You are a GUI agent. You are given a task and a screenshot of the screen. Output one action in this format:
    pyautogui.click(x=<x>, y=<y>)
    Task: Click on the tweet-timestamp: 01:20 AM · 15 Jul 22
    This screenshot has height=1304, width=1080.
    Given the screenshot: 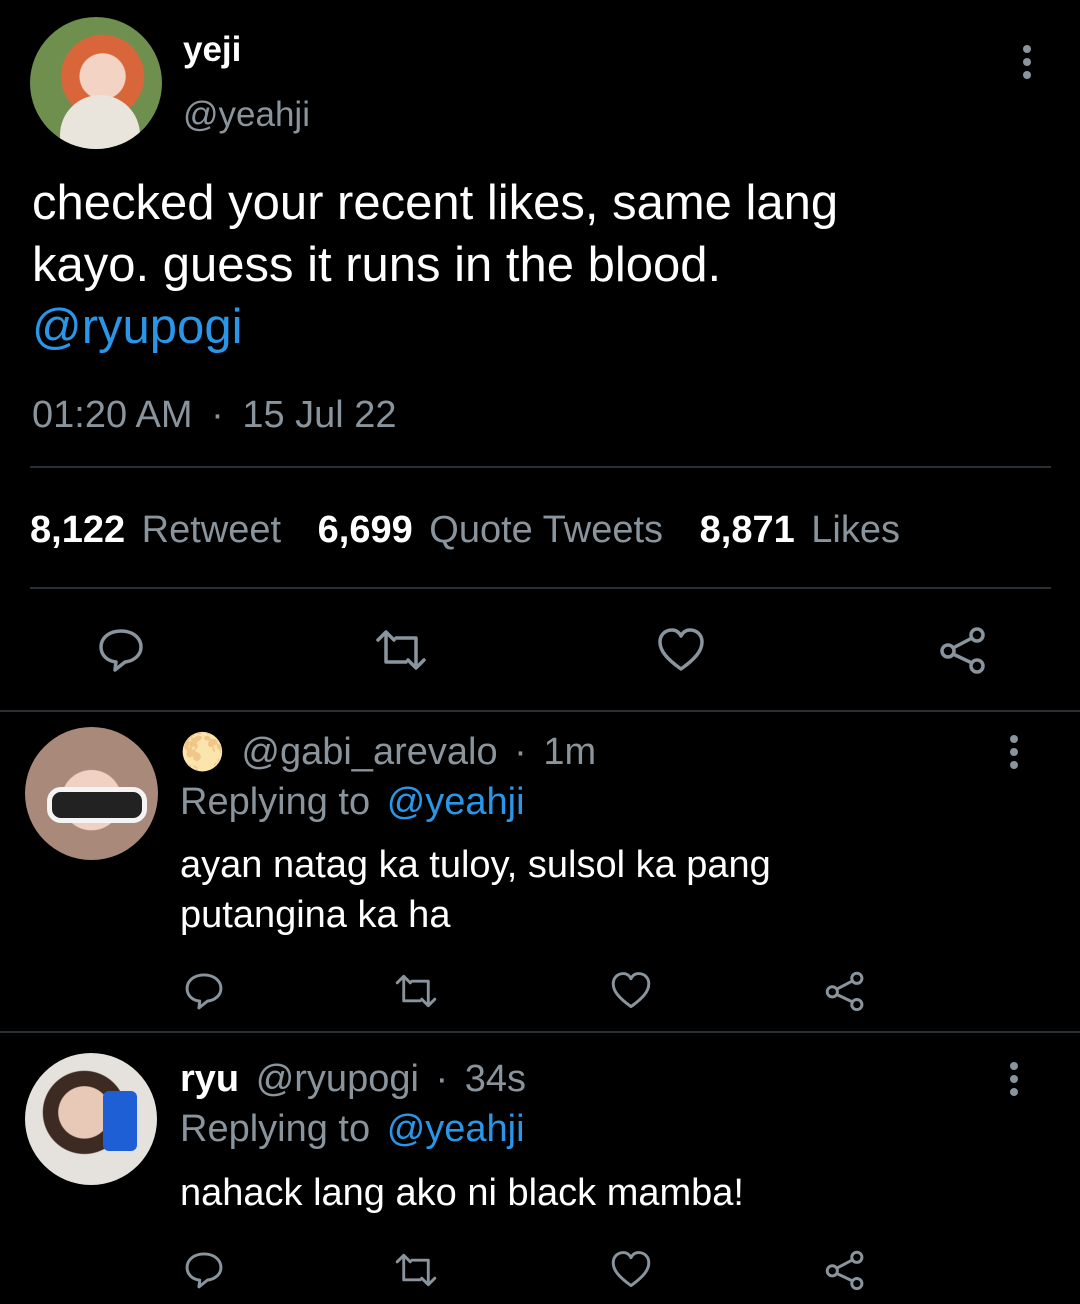 What is the action you would take?
    pyautogui.click(x=214, y=415)
    